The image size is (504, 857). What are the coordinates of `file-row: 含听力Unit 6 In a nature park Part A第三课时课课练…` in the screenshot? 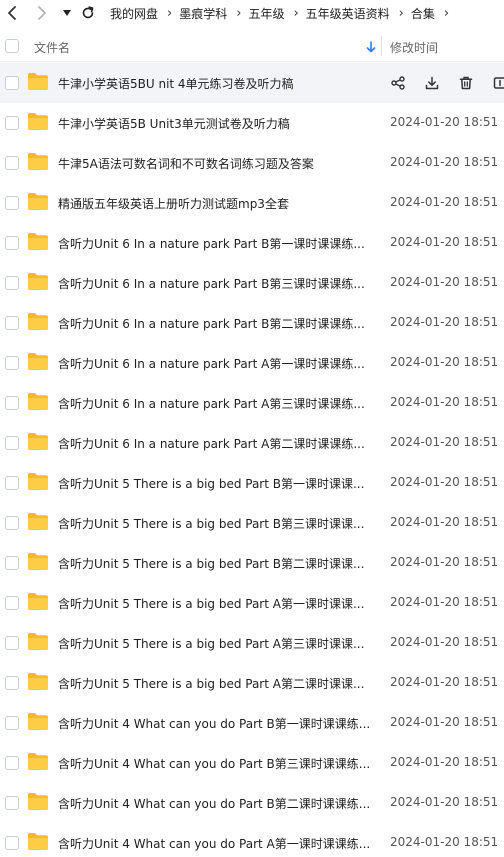 It's located at (252, 403).